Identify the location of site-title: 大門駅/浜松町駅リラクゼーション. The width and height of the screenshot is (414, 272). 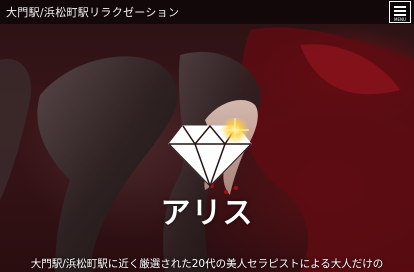
(92, 12).